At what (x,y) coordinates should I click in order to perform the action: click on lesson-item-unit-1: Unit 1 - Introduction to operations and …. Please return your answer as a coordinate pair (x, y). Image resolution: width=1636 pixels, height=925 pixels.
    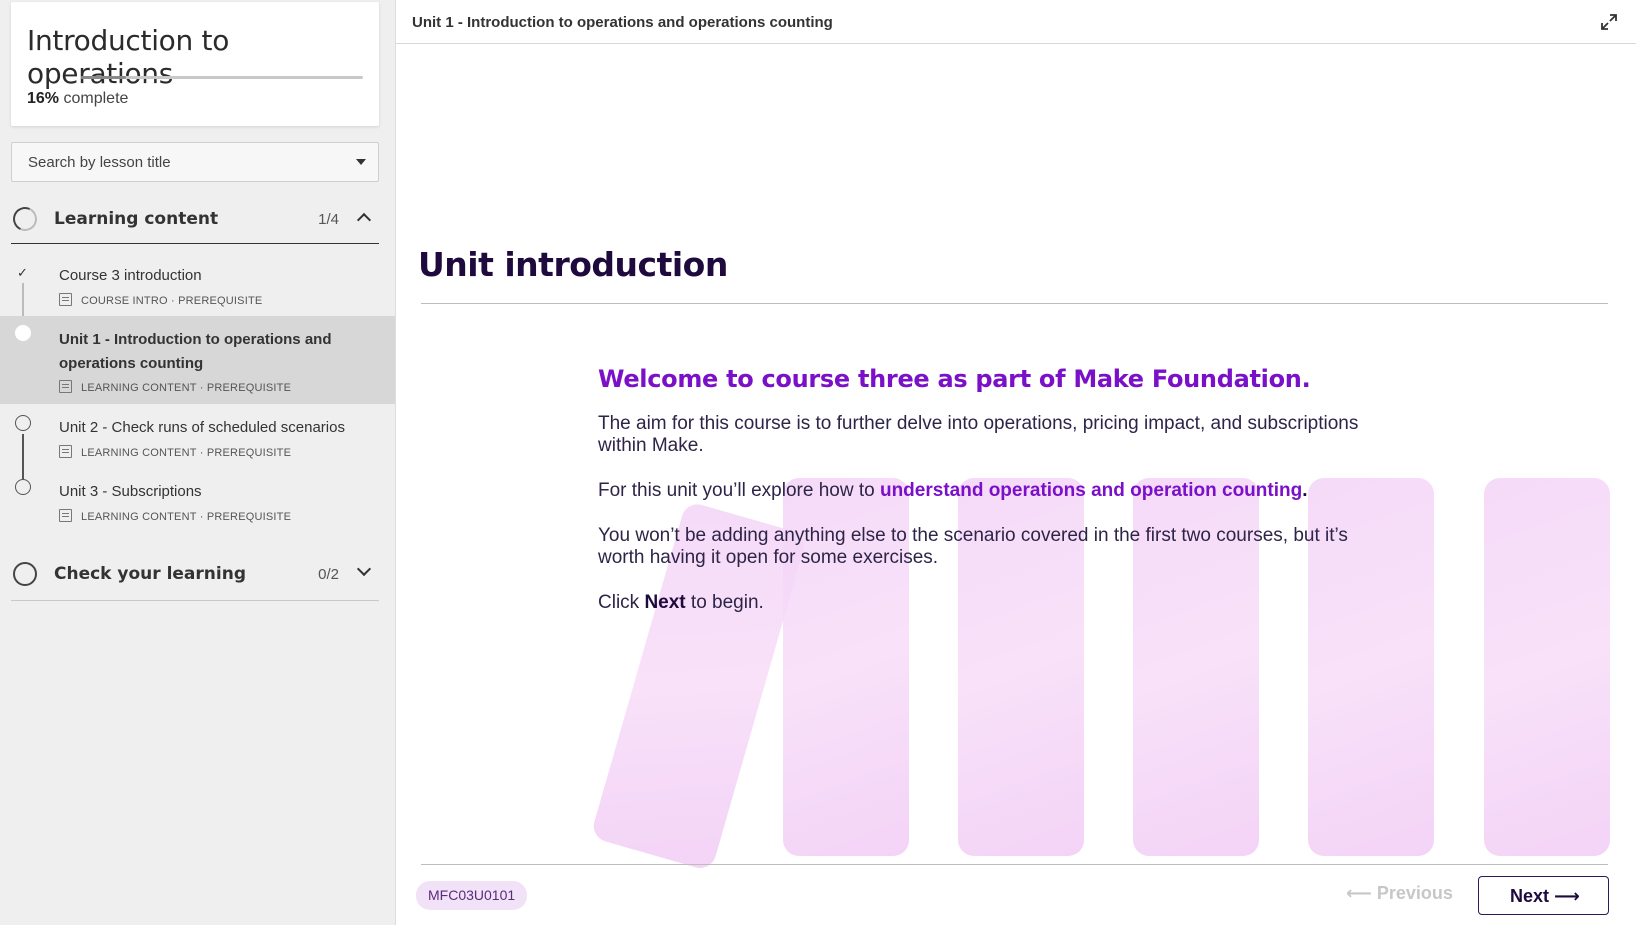
    Looking at the image, I should click on (197, 360).